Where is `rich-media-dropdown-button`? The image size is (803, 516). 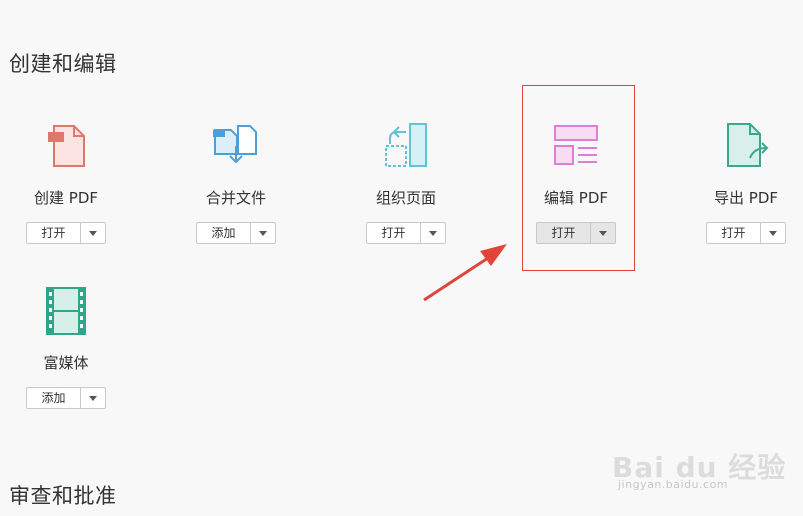 rich-media-dropdown-button is located at coordinates (93, 398).